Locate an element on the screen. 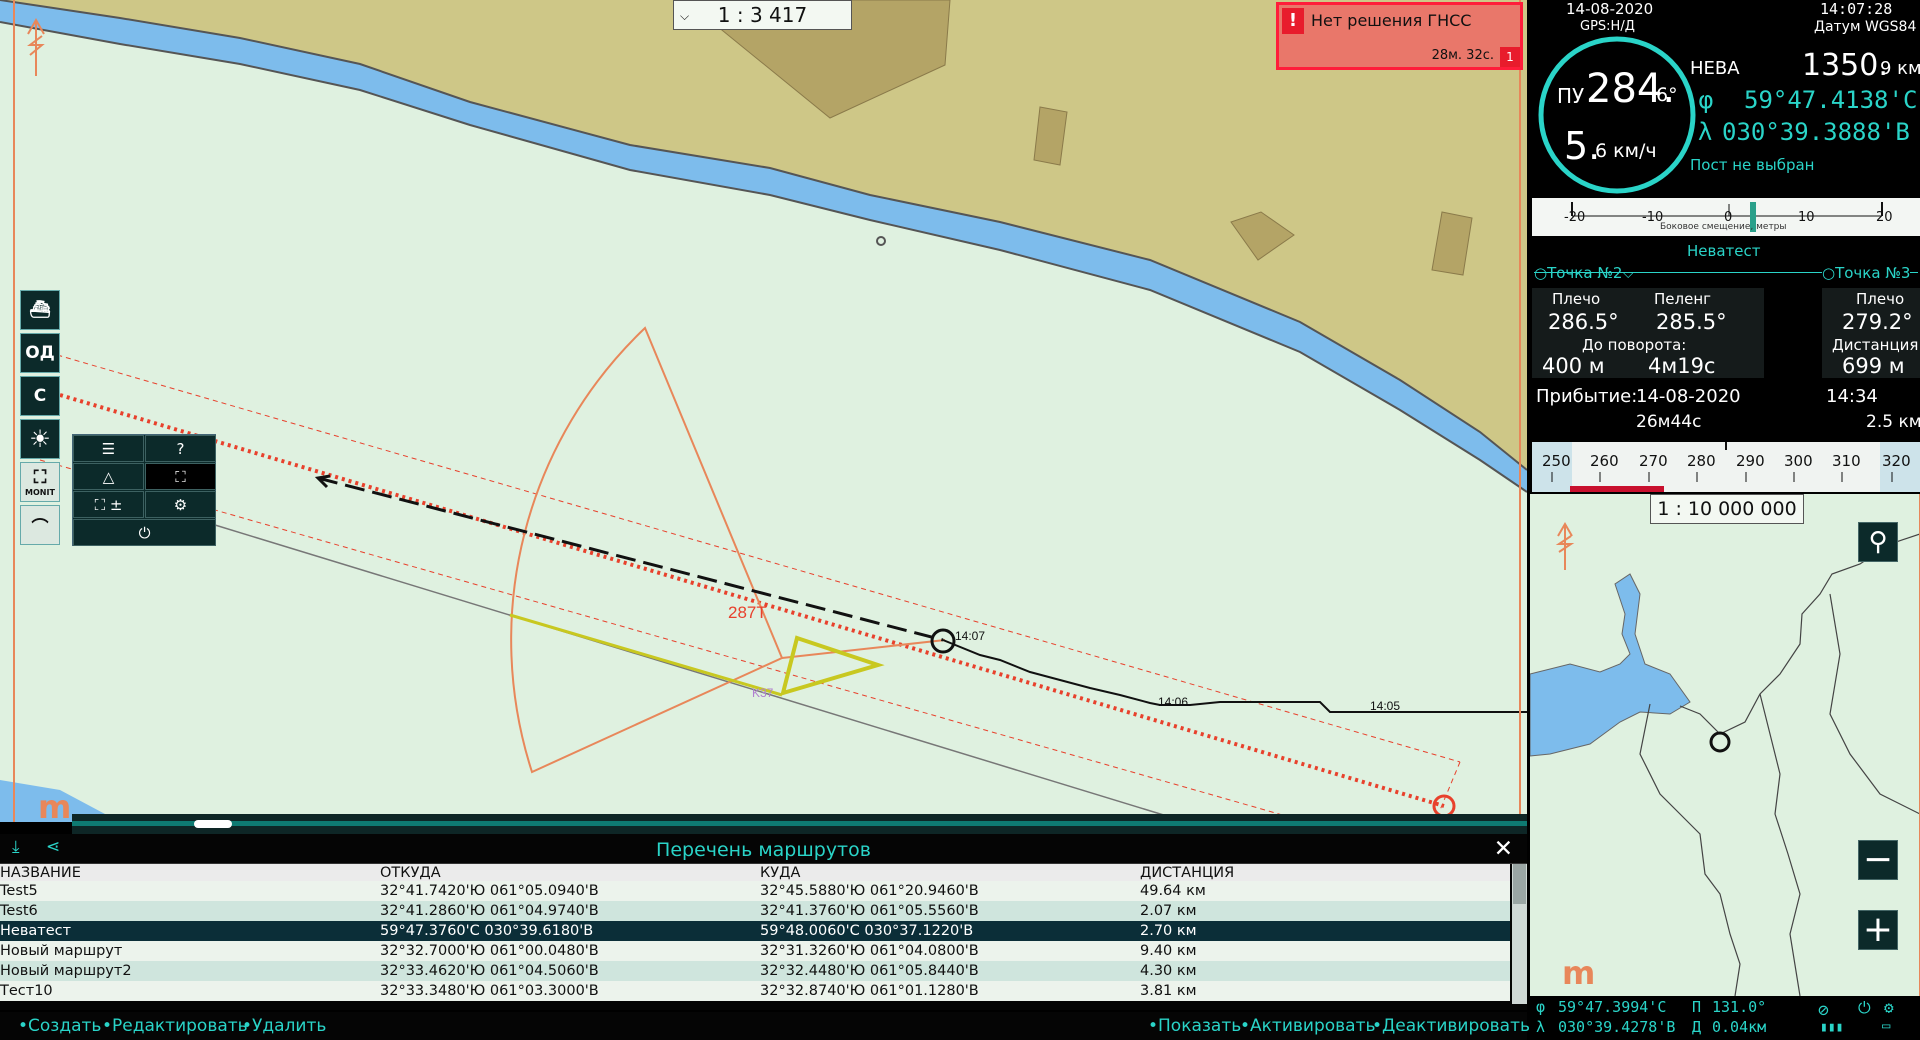 The image size is (1920, 1040). cursor-bearing: 131.0° is located at coordinates (1739, 1007).